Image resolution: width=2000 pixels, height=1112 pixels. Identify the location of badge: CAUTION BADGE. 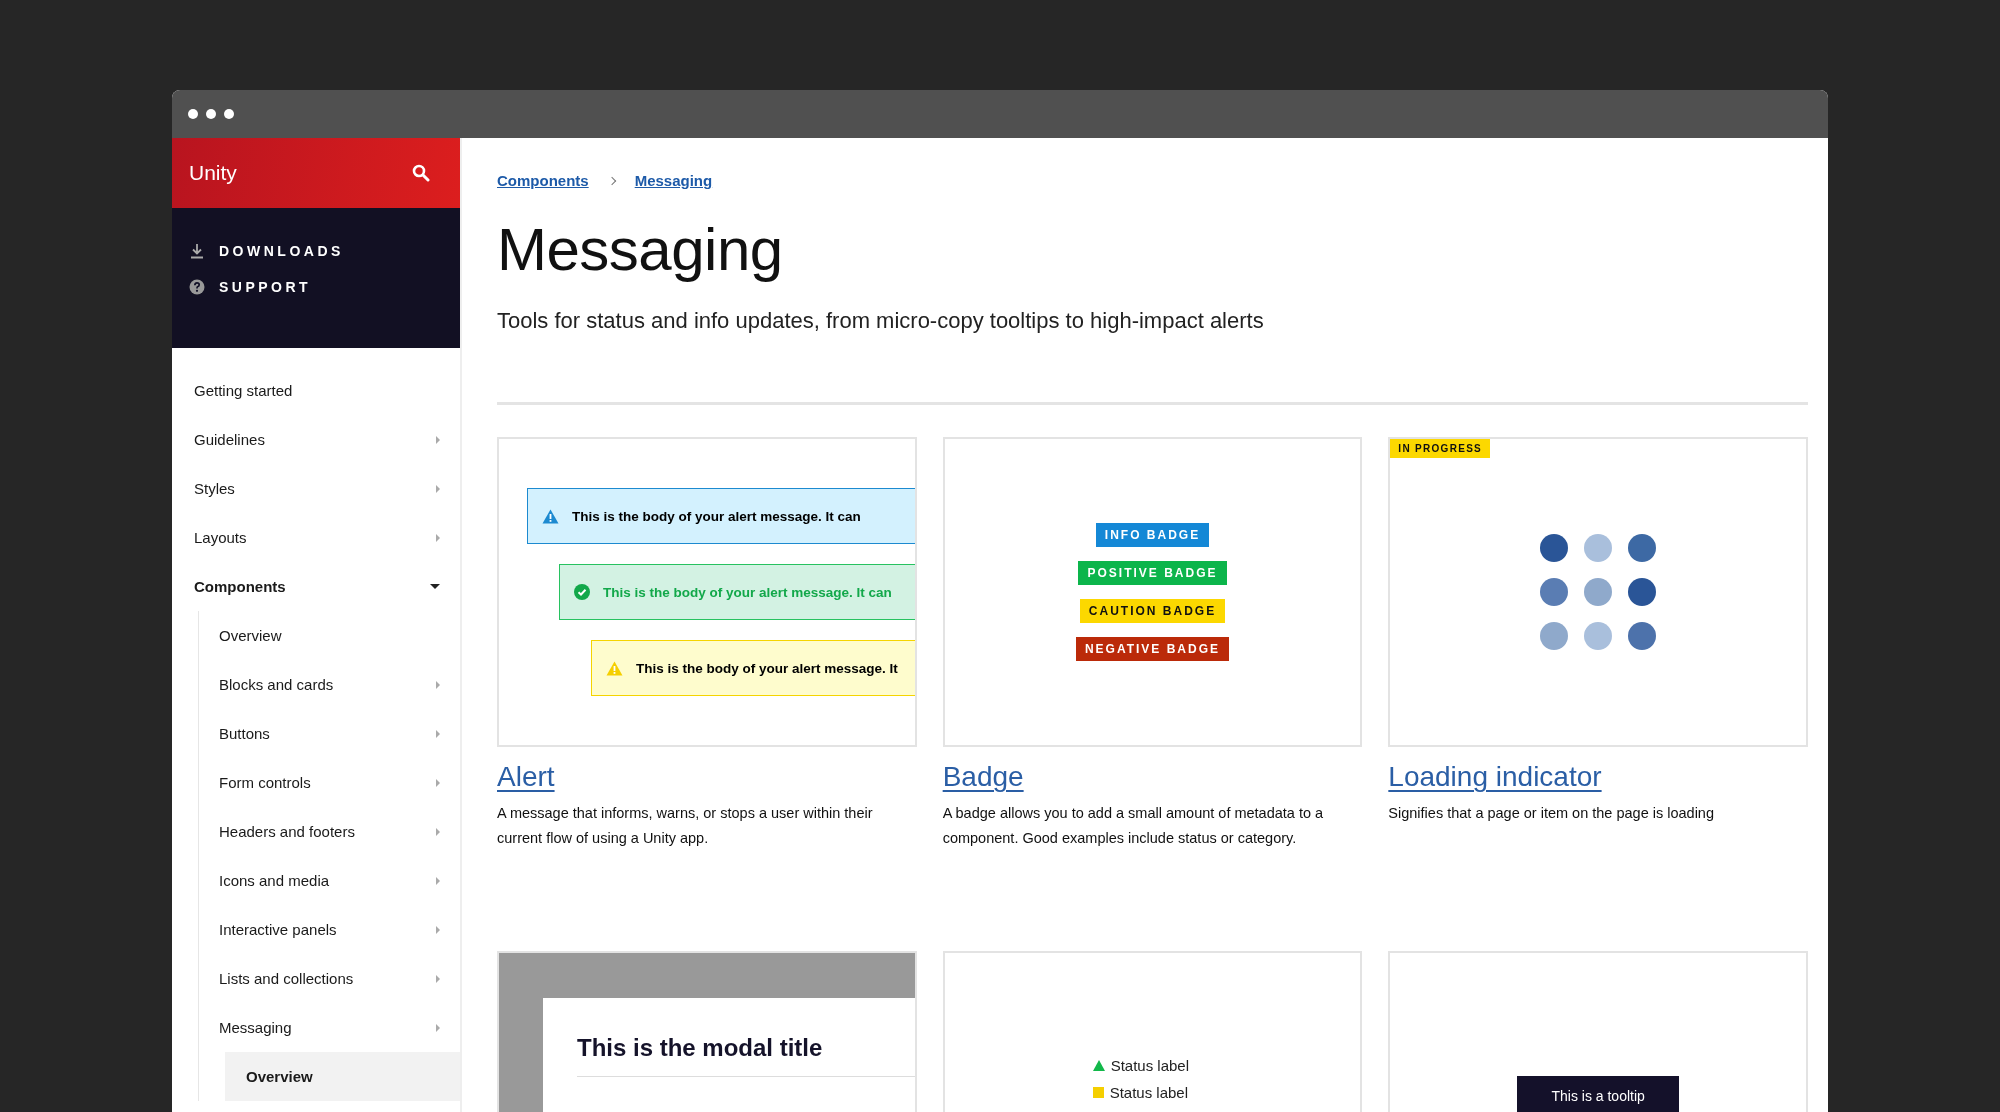
(1152, 611).